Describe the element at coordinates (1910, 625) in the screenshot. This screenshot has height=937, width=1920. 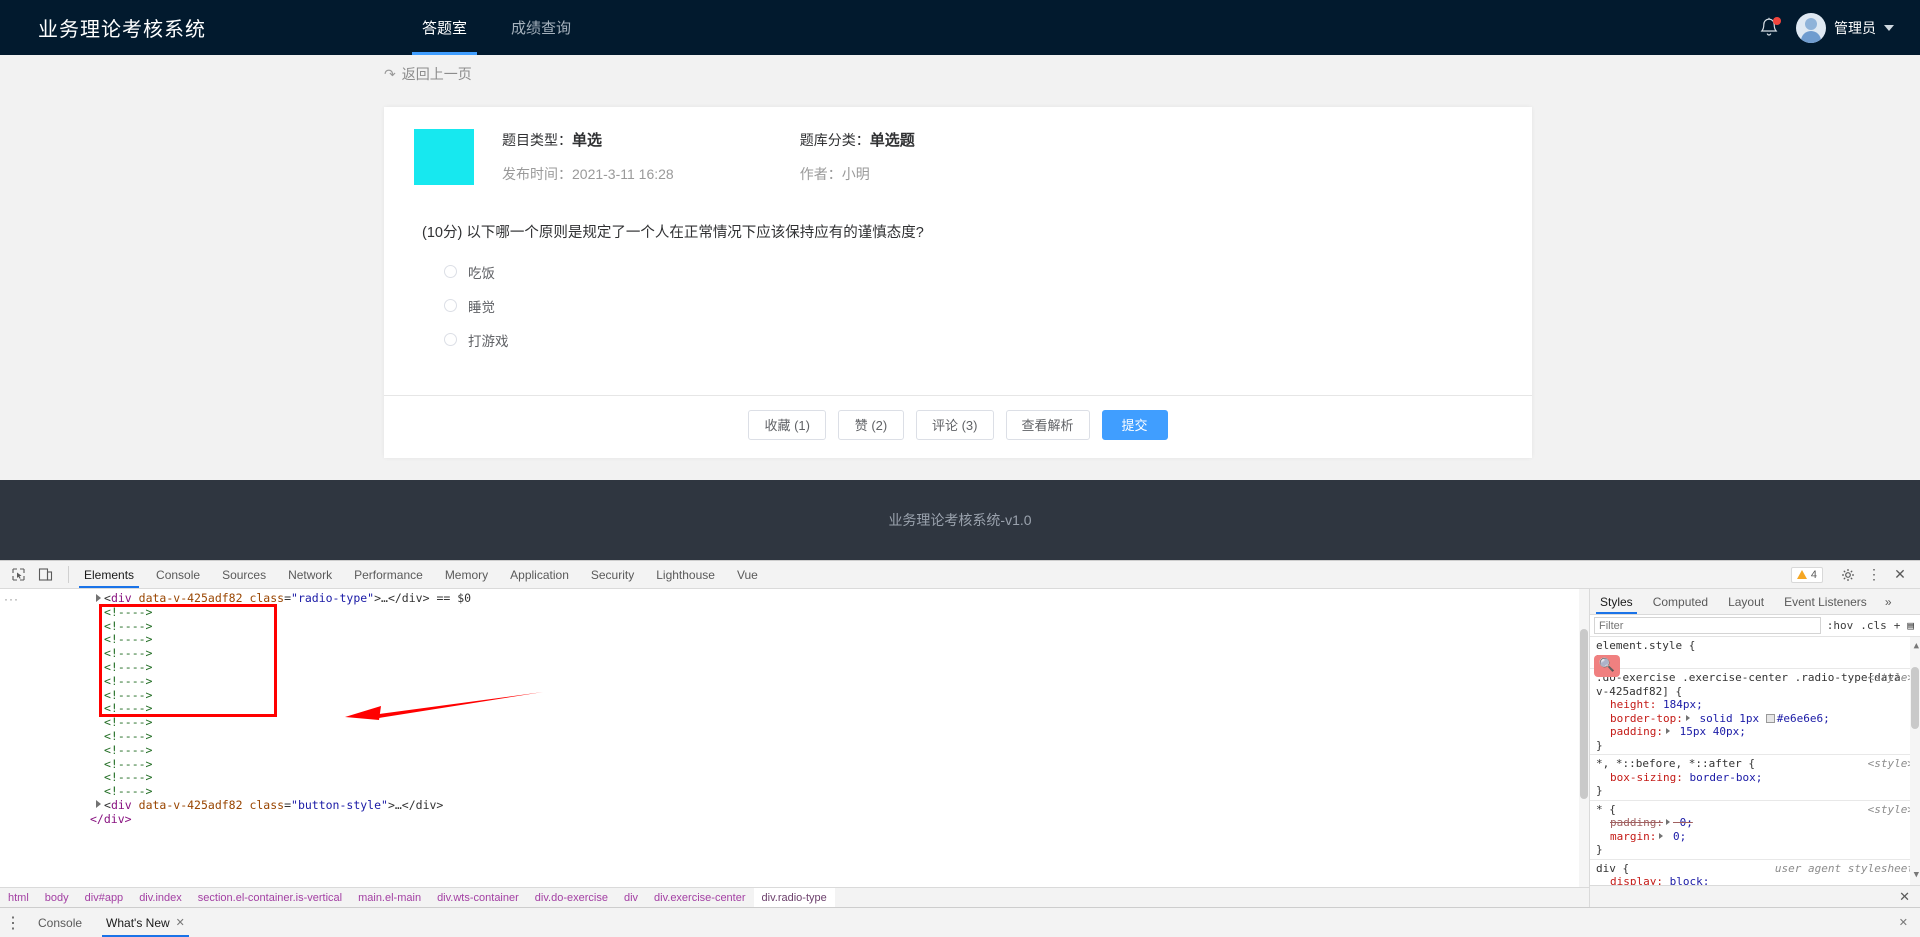
I see `panel-toggle-icon: ▤` at that location.